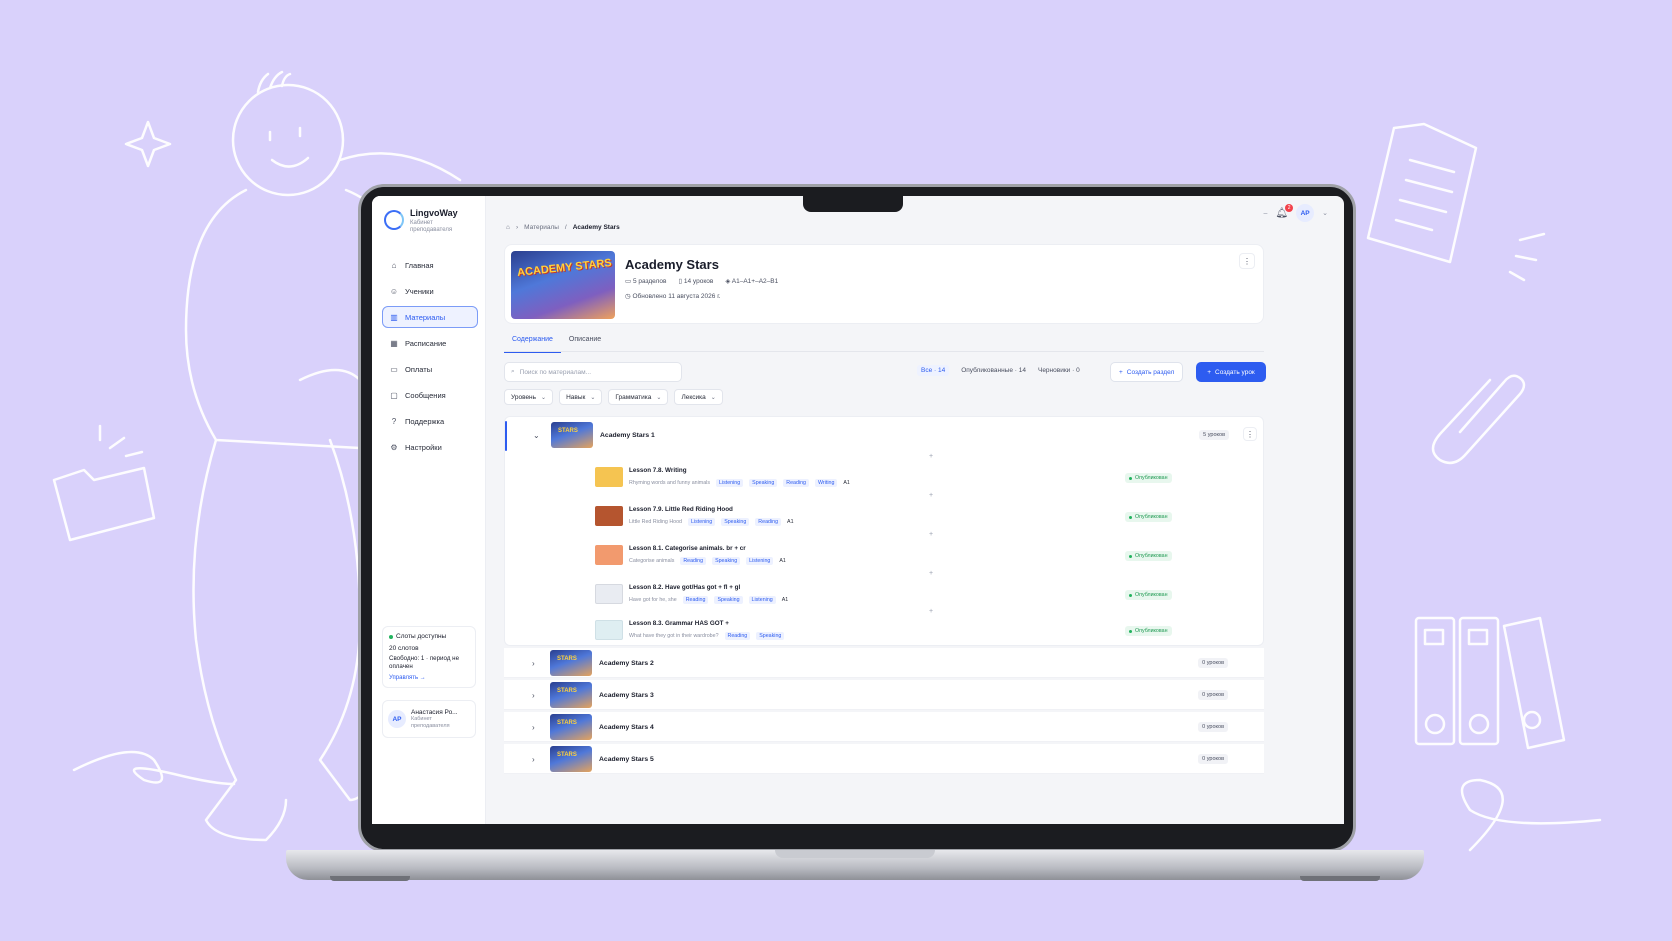 Image resolution: width=1672 pixels, height=941 pixels. Describe the element at coordinates (626, 759) in the screenshot. I see `section-title: Academy Stars 5` at that location.